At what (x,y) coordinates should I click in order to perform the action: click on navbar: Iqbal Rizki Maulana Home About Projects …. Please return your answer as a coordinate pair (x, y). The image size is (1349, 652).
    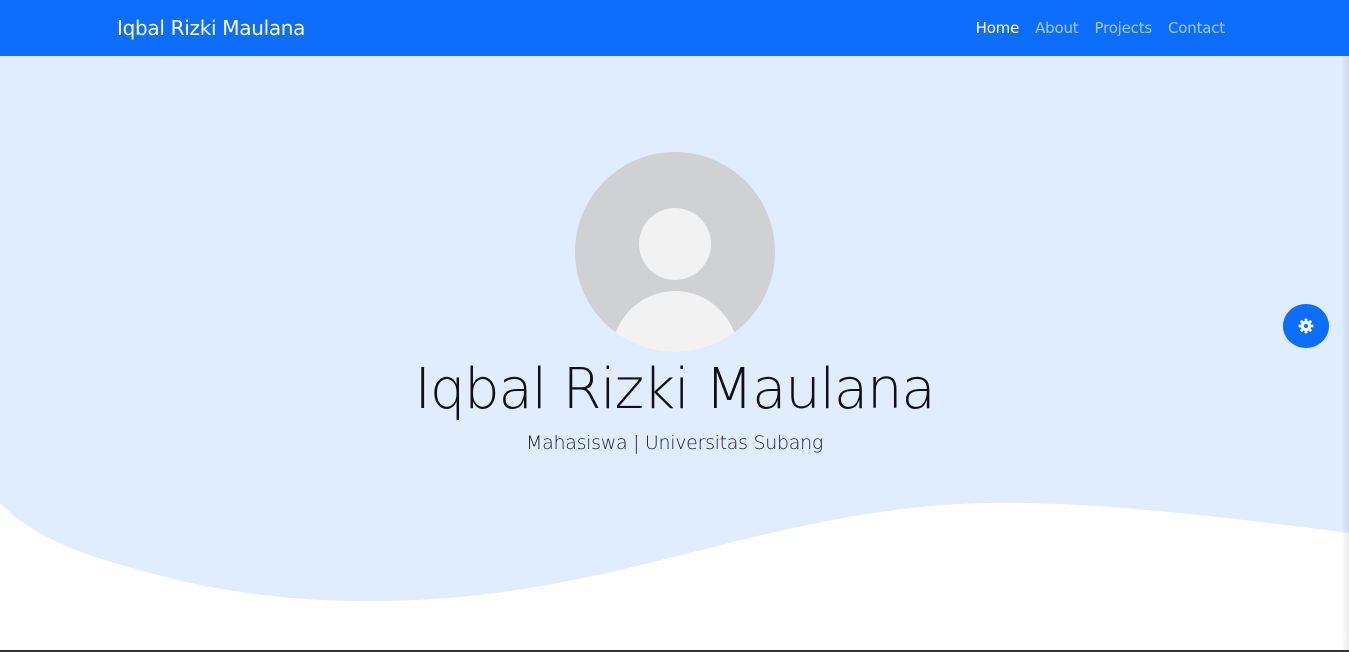
    Looking at the image, I should click on (674, 28).